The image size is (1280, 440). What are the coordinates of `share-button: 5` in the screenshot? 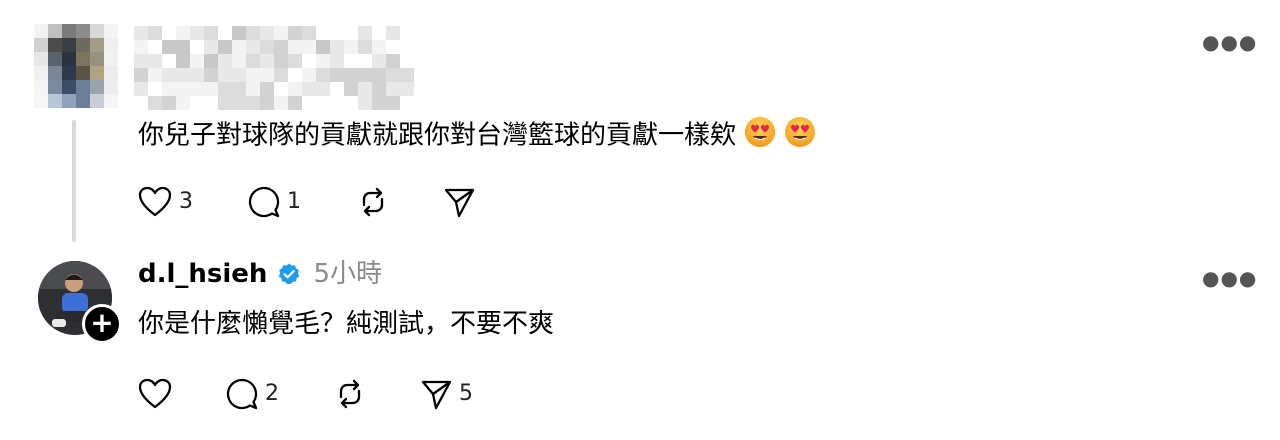 It's located at (446, 394).